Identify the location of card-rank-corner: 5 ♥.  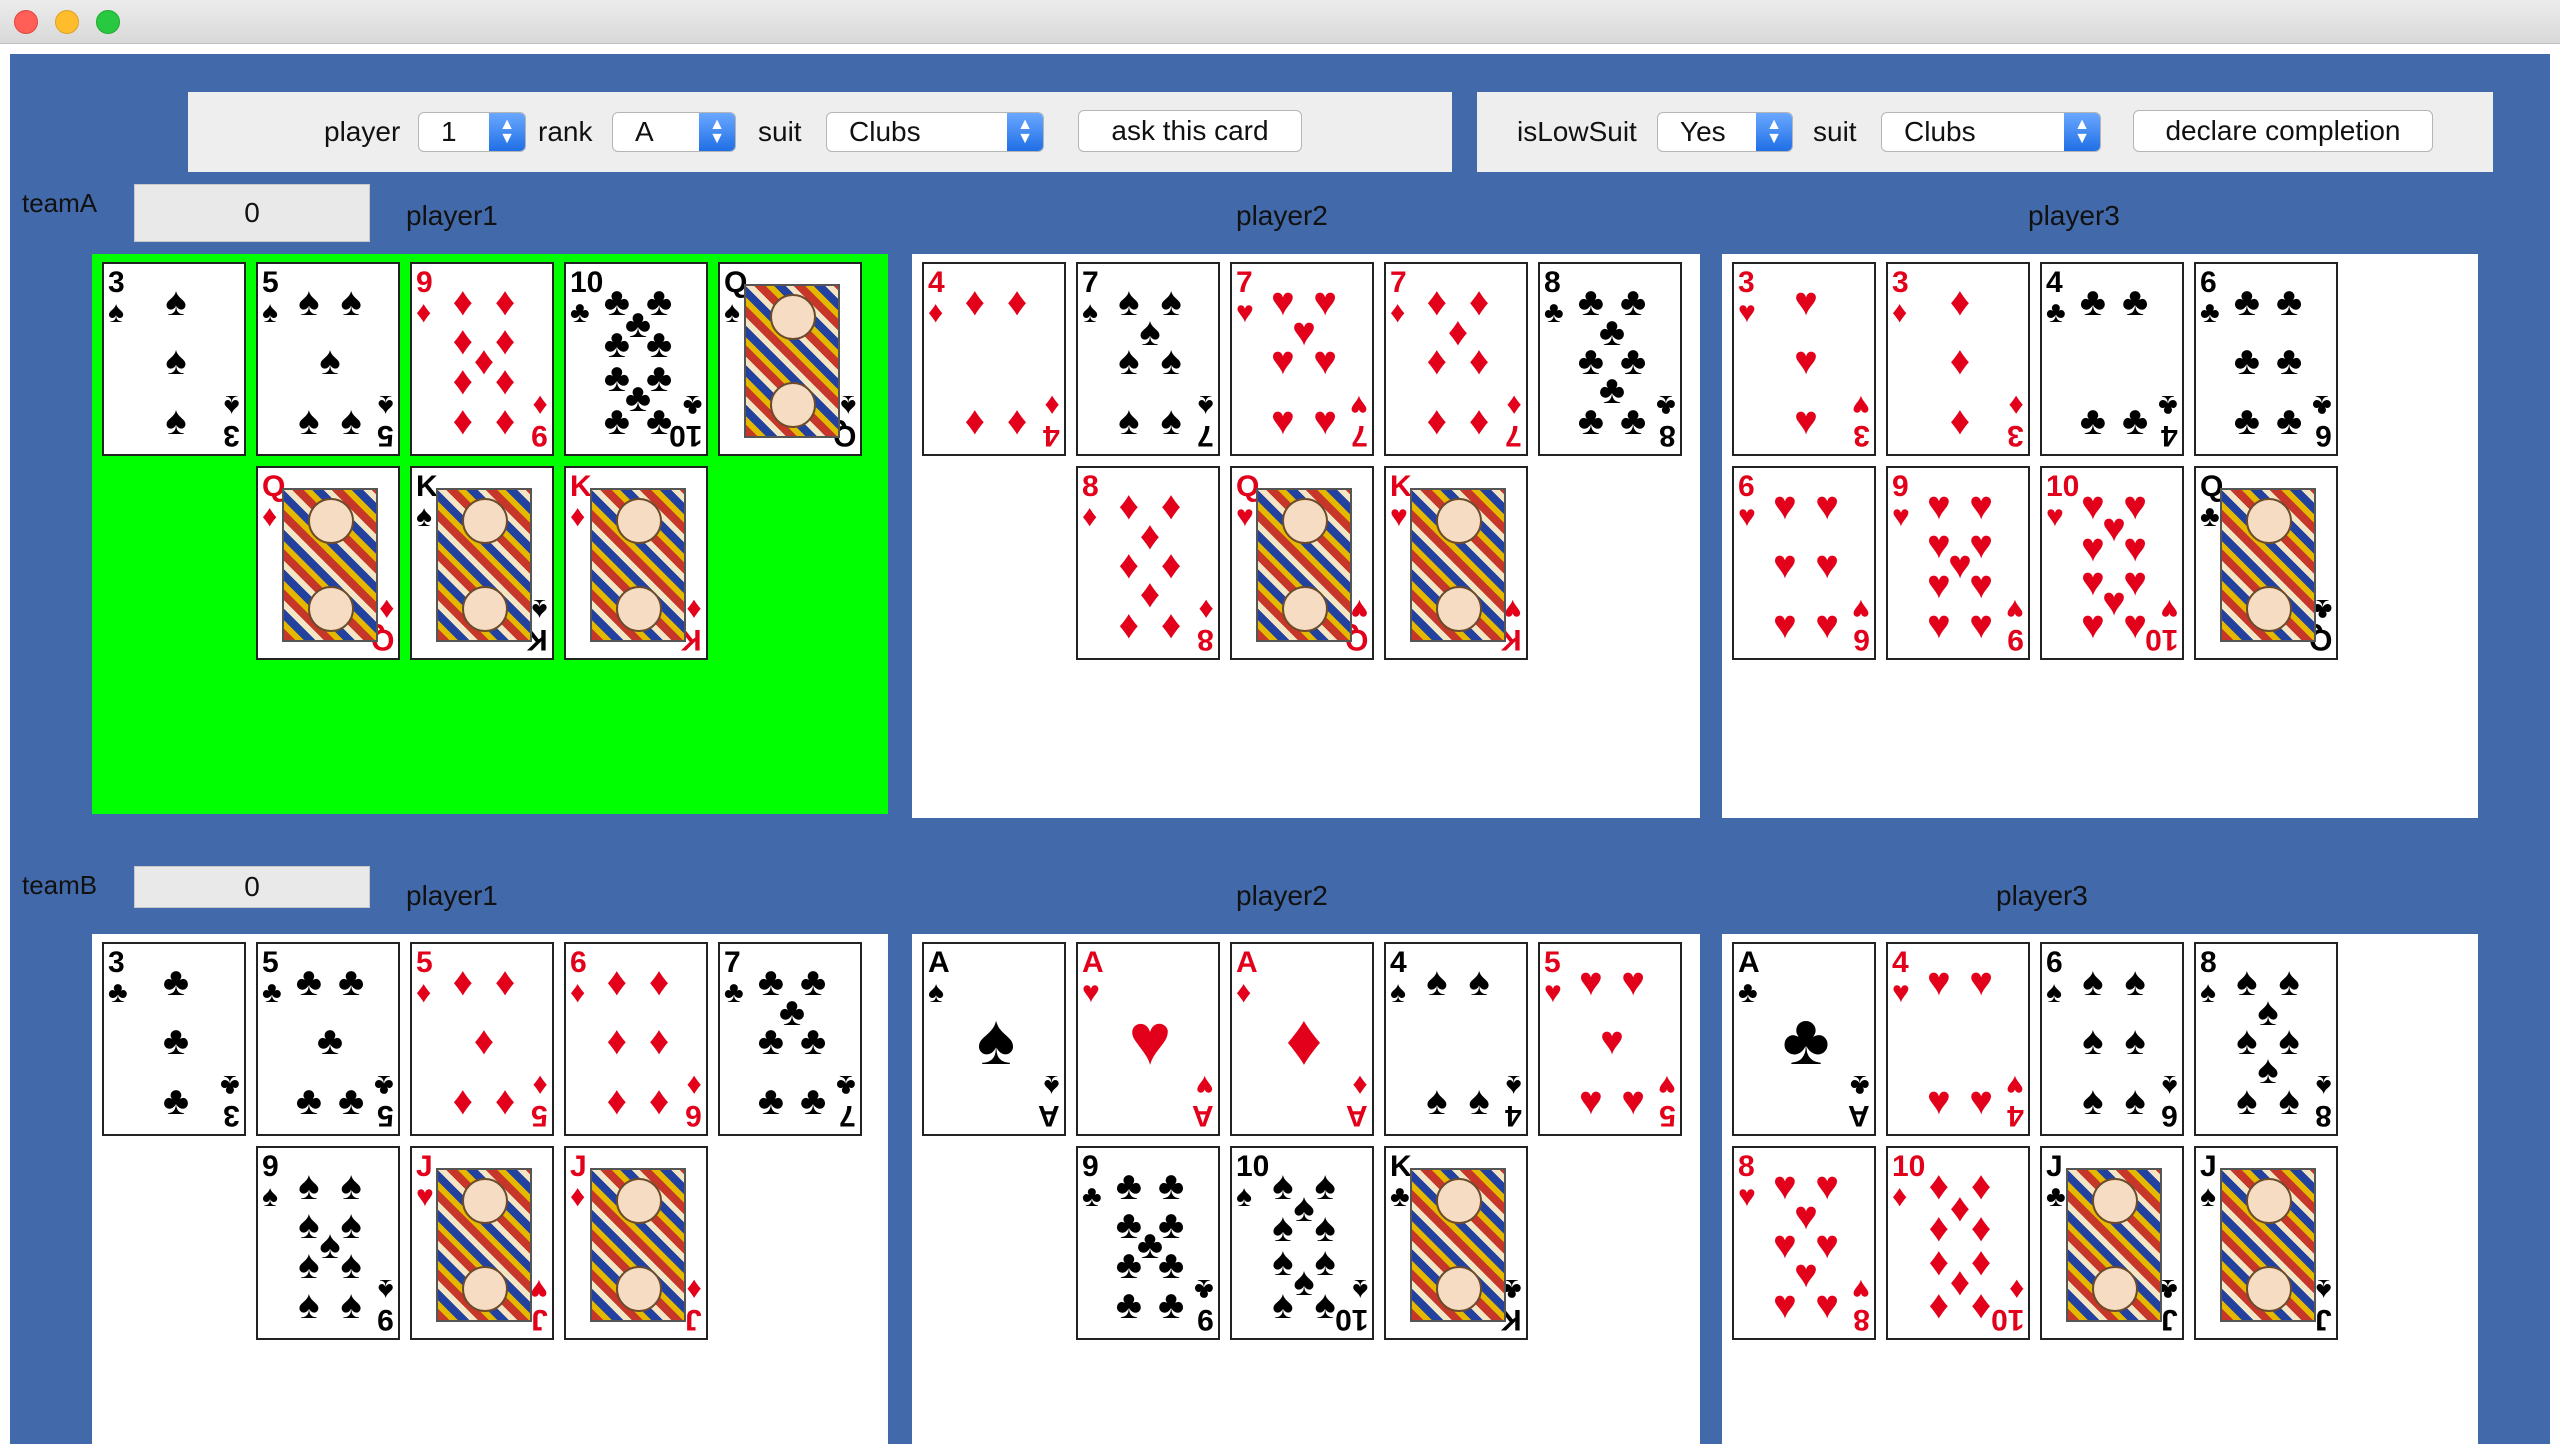
(1553, 977).